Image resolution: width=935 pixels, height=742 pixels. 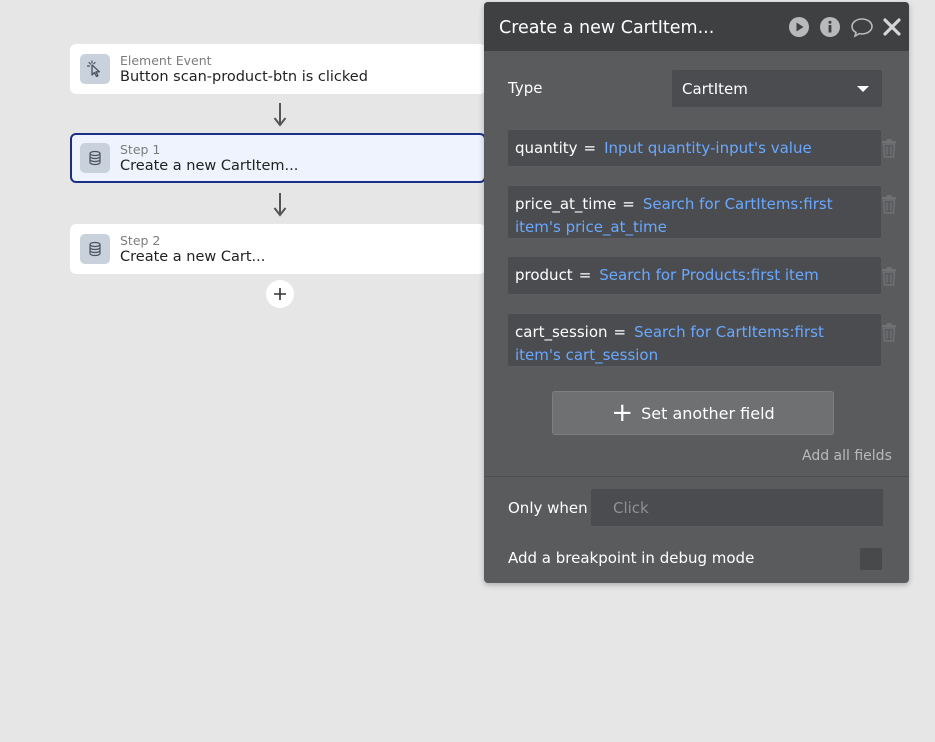 I want to click on field-quantity: quantity = Input quantity-input's value, so click(x=694, y=148).